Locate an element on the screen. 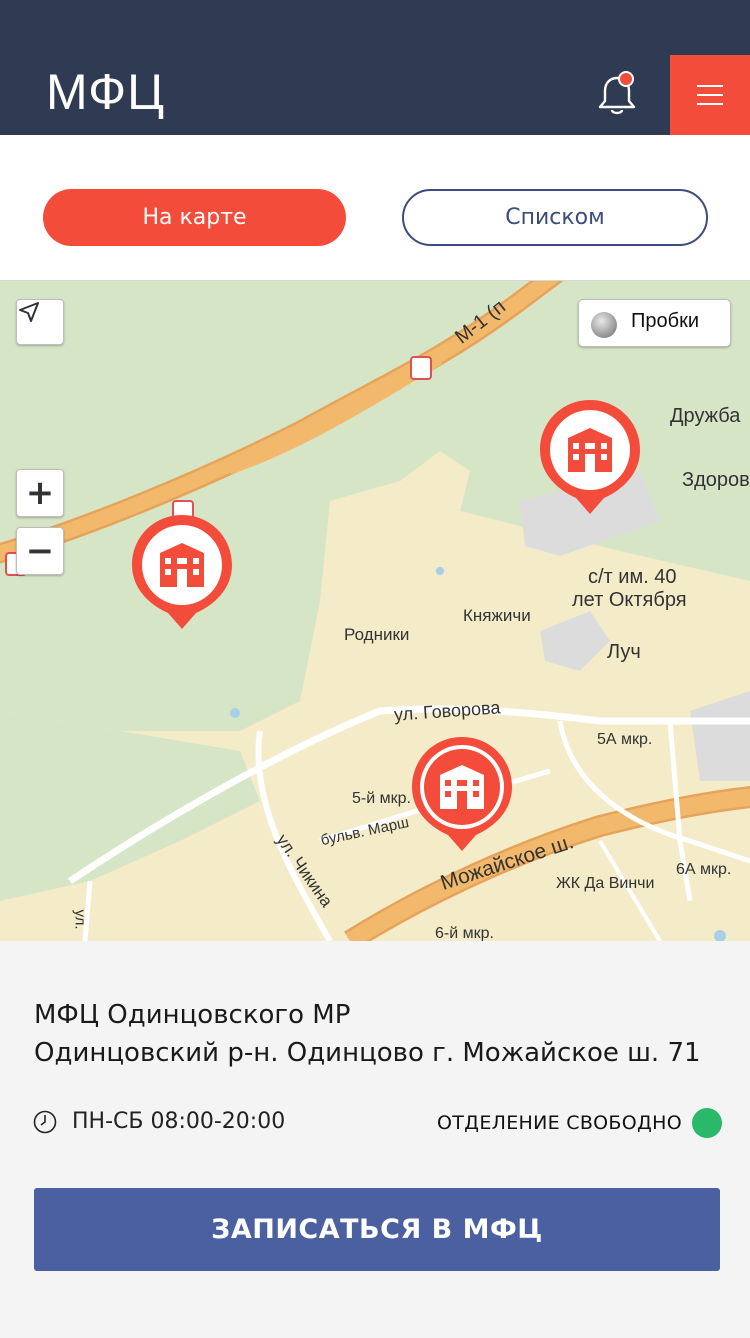 The height and width of the screenshot is (1338, 750). clock-icon is located at coordinates (45, 1122).